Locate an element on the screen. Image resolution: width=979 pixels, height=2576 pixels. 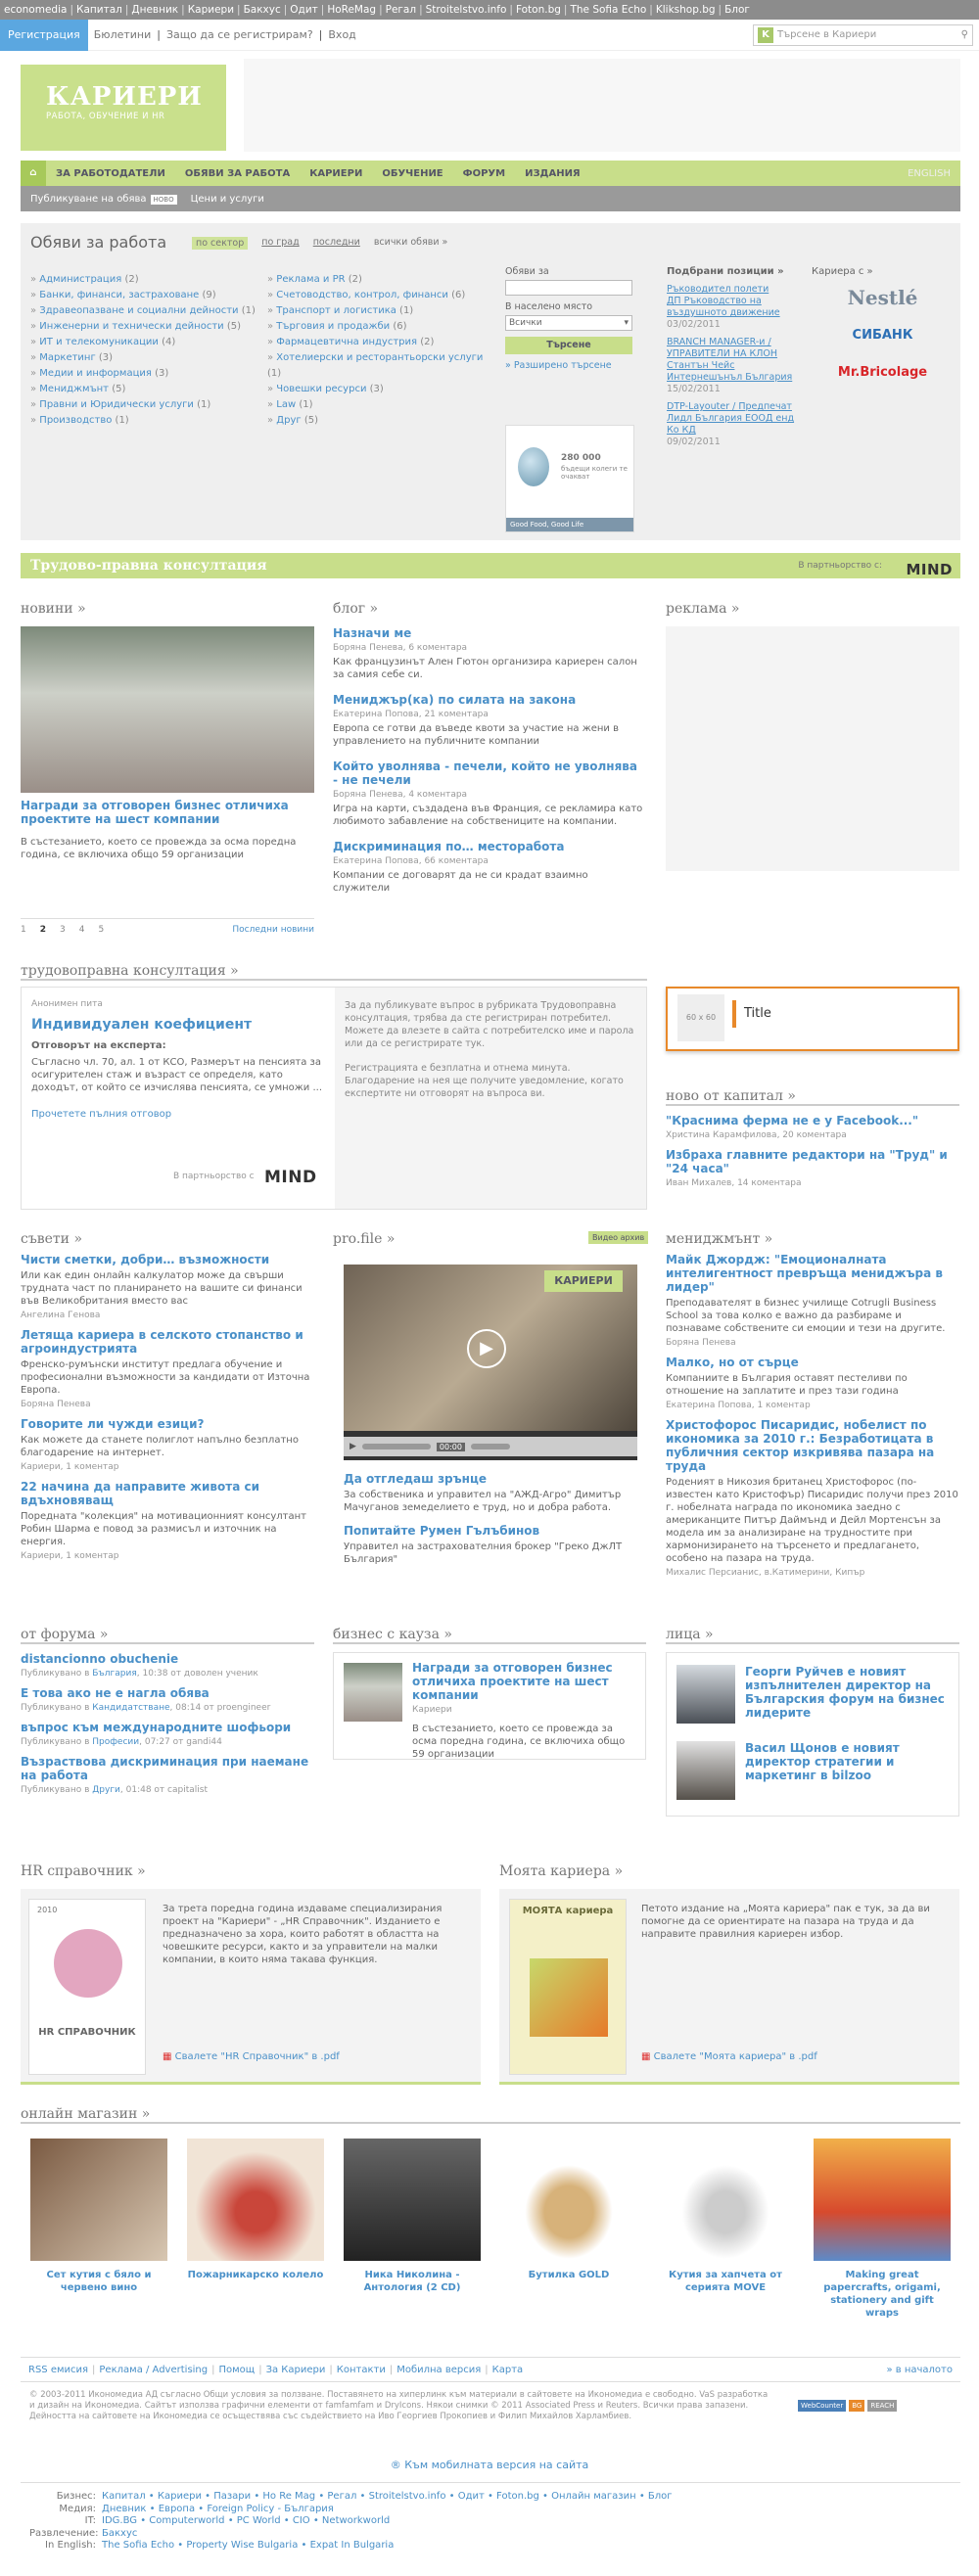
news-heading: новини » is located at coordinates (167, 609).